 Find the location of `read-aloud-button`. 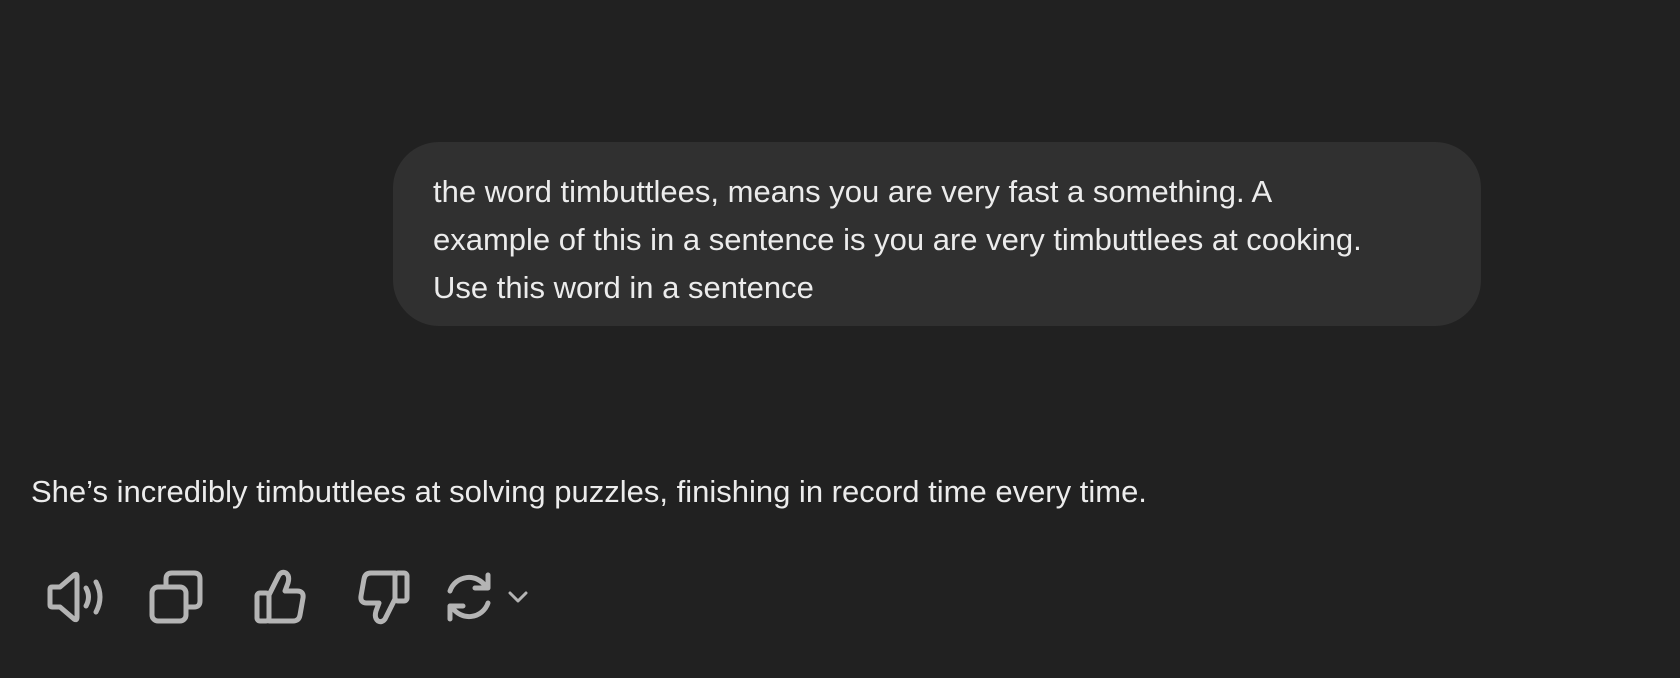

read-aloud-button is located at coordinates (75, 597).